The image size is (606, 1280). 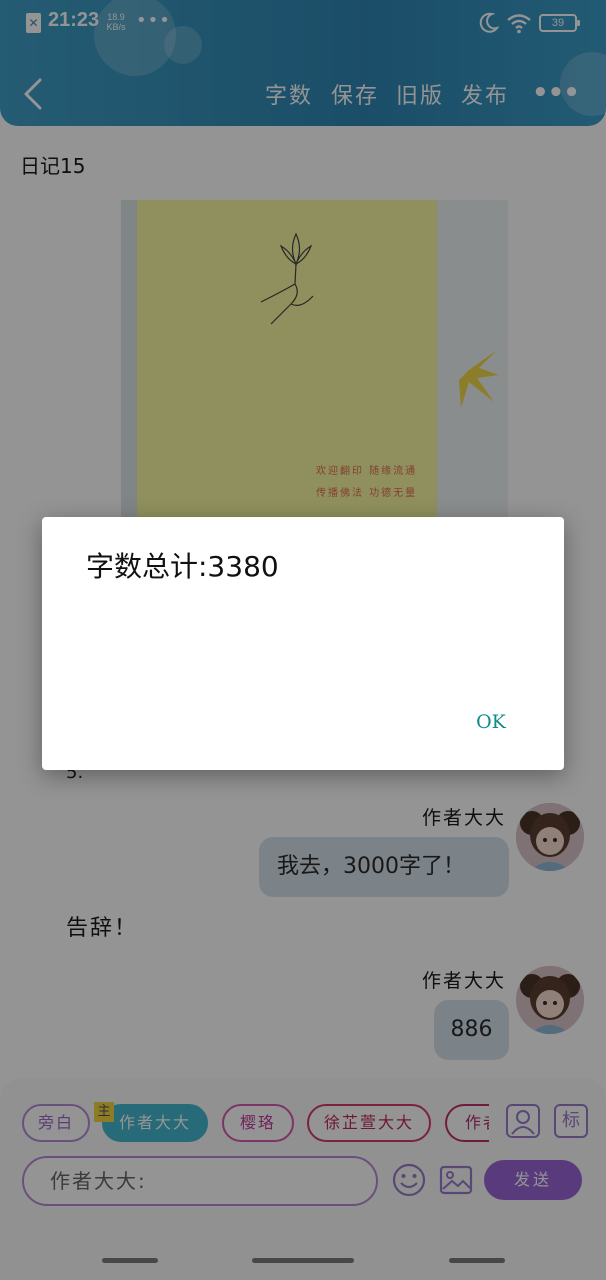 I want to click on ok-button: OK, so click(x=491, y=722).